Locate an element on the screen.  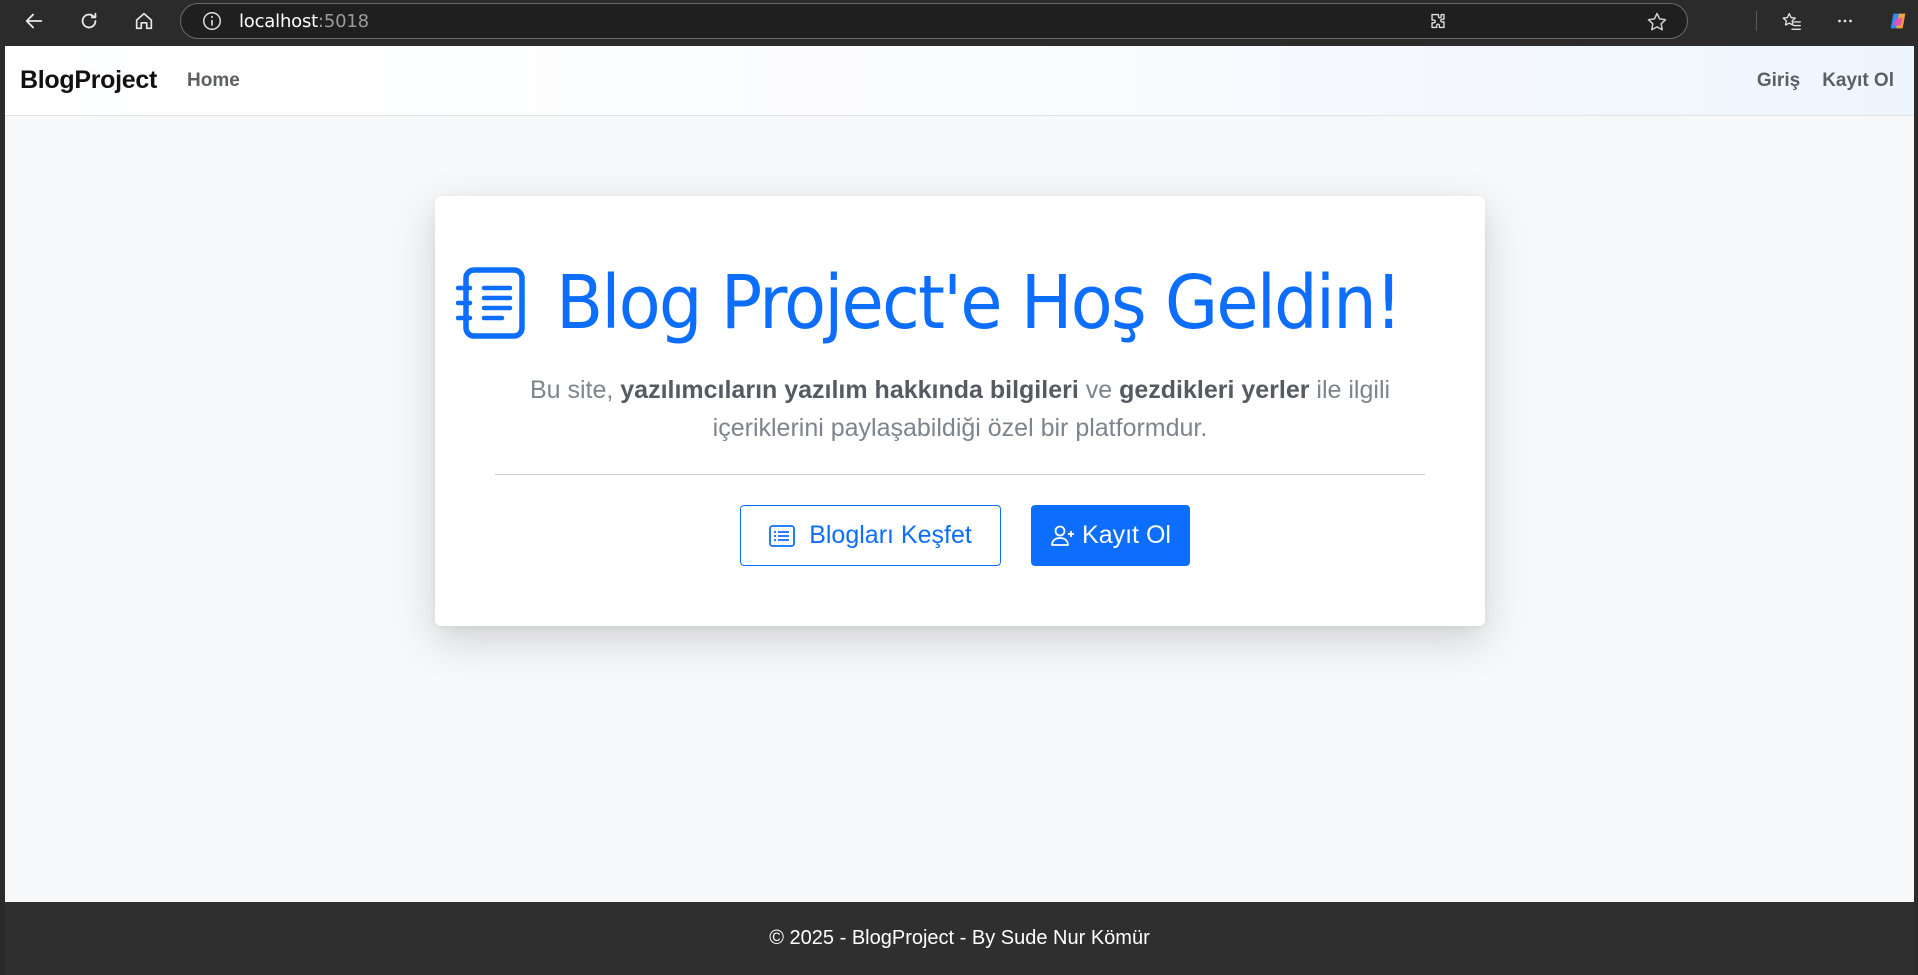
site-navbar: BlogProject Home Giriş Kayıt Ol is located at coordinates (959, 81).